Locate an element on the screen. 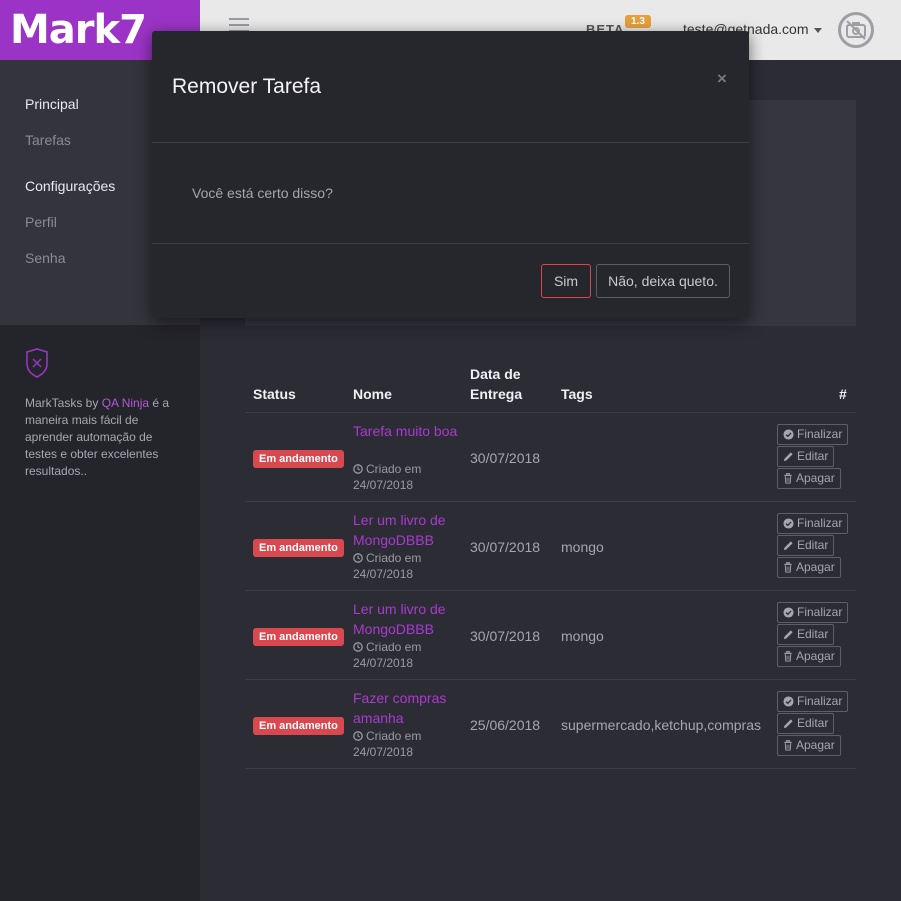 The height and width of the screenshot is (901, 901). modal-header-divider is located at coordinates (450, 142).